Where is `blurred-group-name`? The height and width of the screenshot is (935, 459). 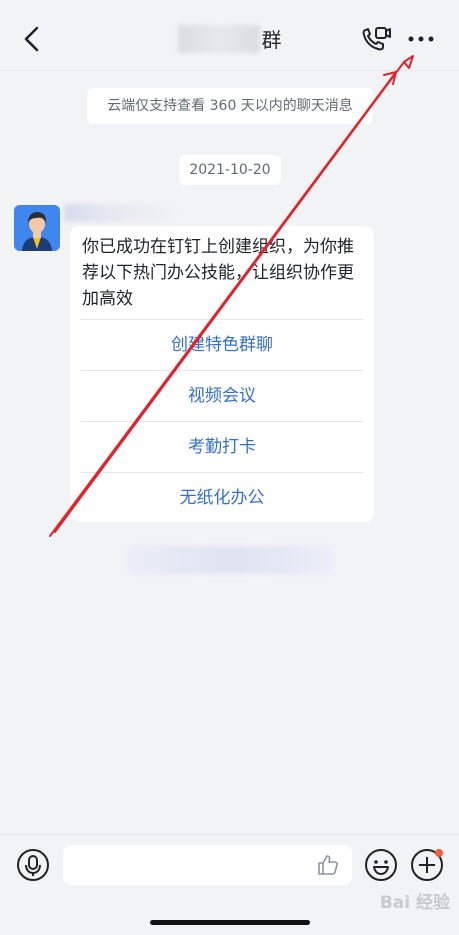 blurred-group-name is located at coordinates (218, 38).